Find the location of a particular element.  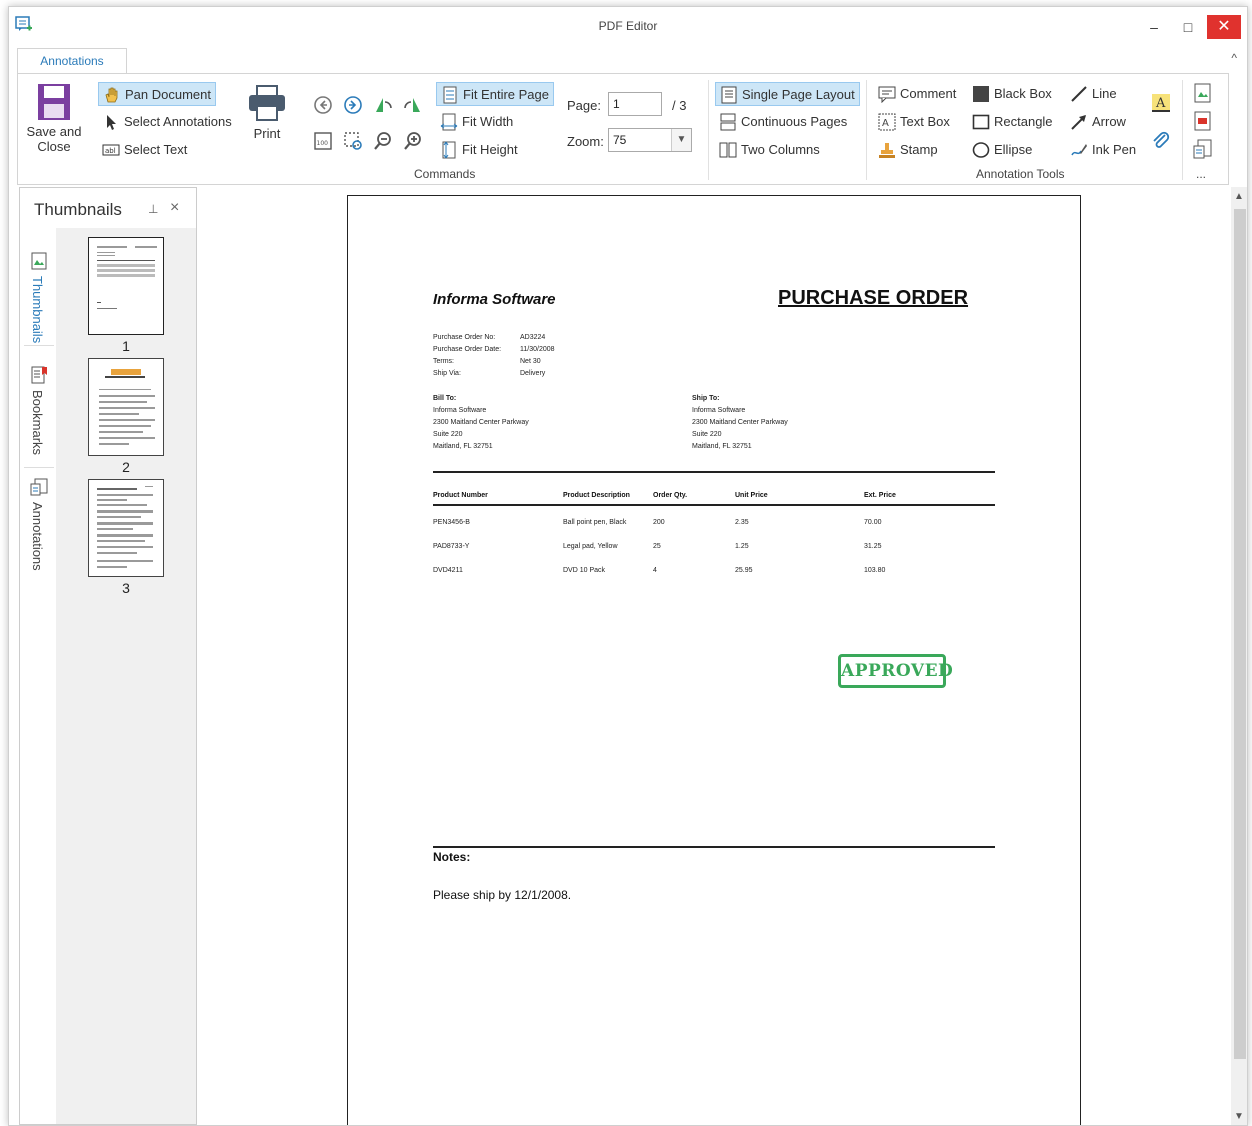

fit-entire-page-button: Fit Entire Page is located at coordinates (495, 94).